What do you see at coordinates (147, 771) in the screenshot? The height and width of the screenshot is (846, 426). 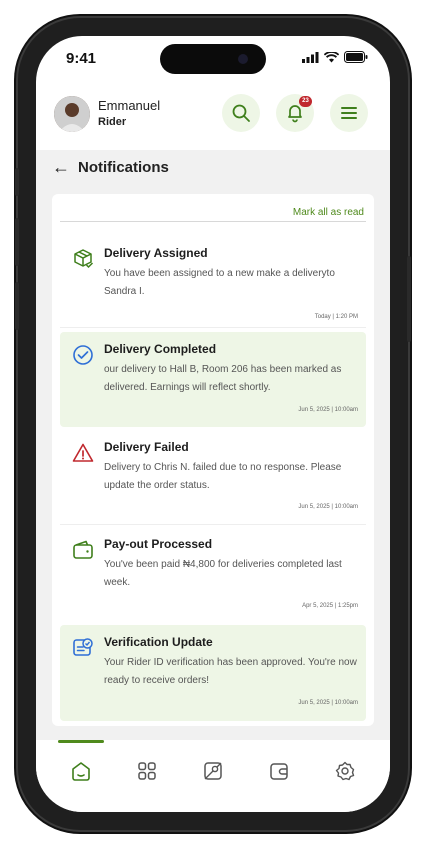 I see `grid-icon` at bounding box center [147, 771].